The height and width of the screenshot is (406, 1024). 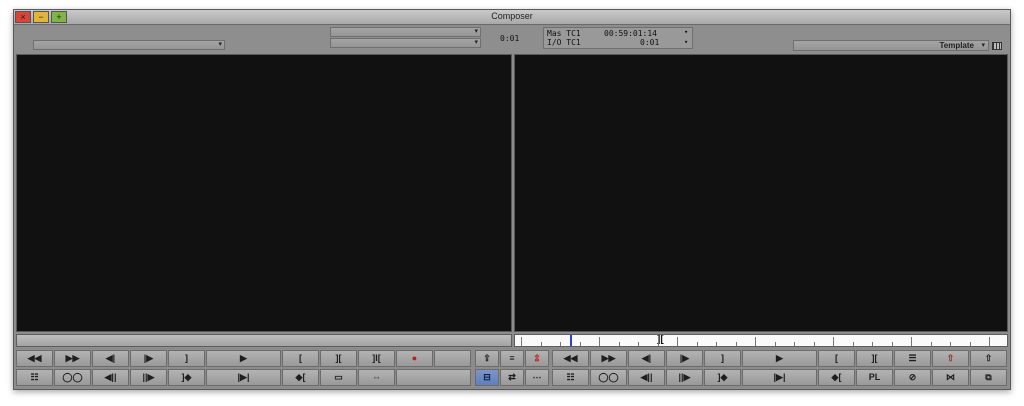 What do you see at coordinates (630, 33) in the screenshot?
I see `tc1-value: 00:59:01:14` at bounding box center [630, 33].